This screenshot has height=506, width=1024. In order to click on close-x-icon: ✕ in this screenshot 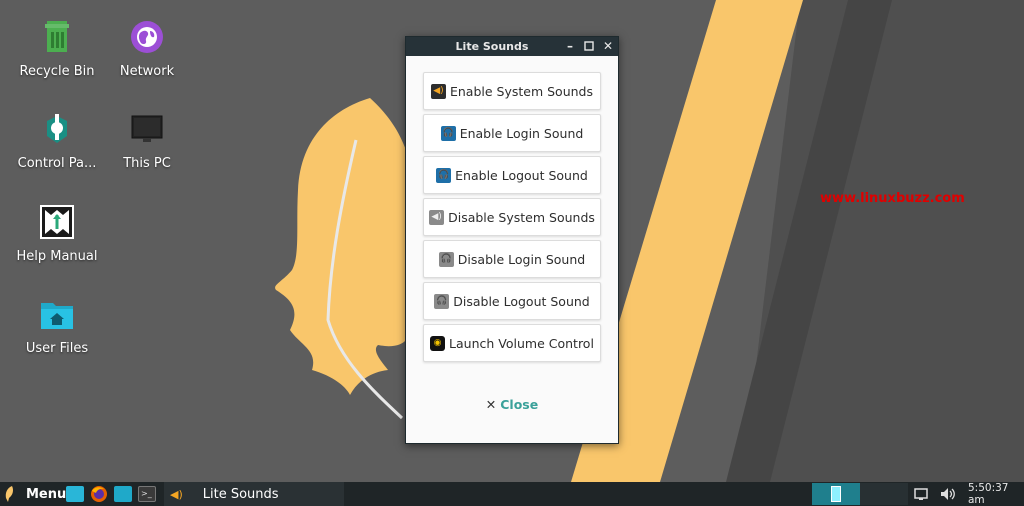, I will do `click(491, 404)`.